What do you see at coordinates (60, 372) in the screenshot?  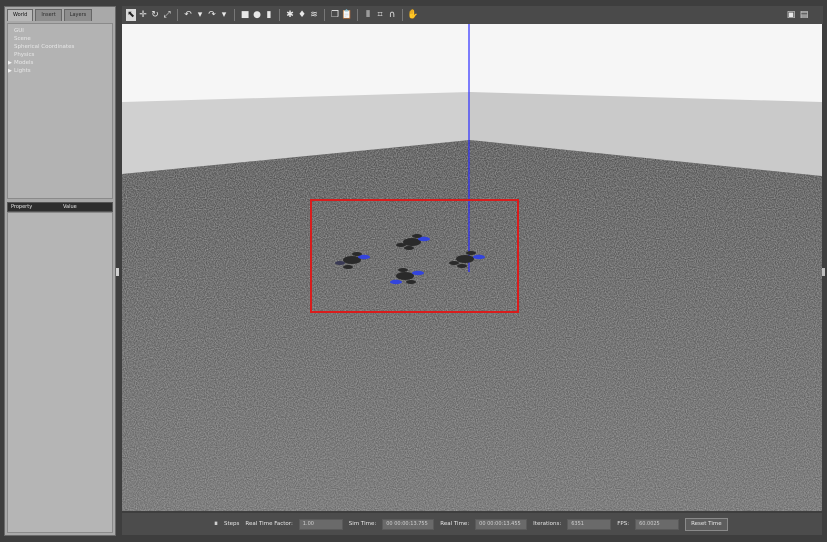 I see `property-table` at bounding box center [60, 372].